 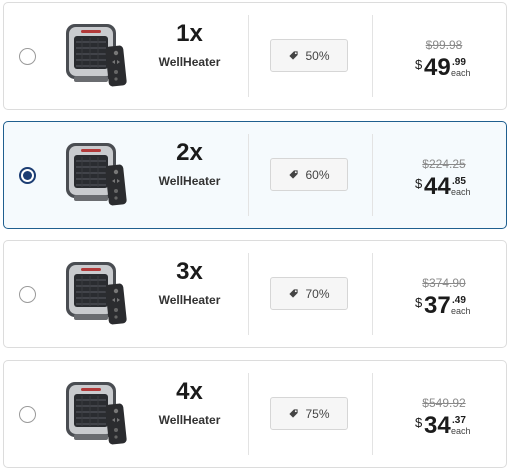 What do you see at coordinates (437, 186) in the screenshot?
I see `price-integer: 44` at bounding box center [437, 186].